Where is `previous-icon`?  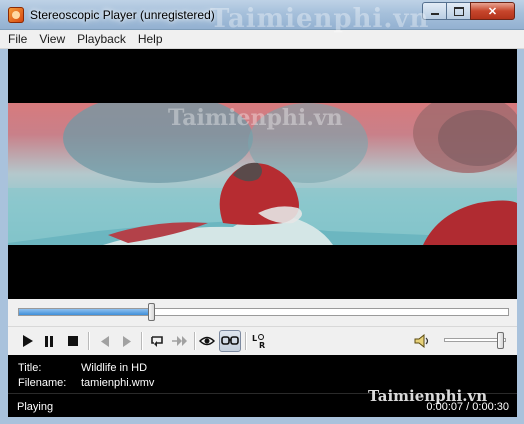
previous-icon is located at coordinates (105, 341).